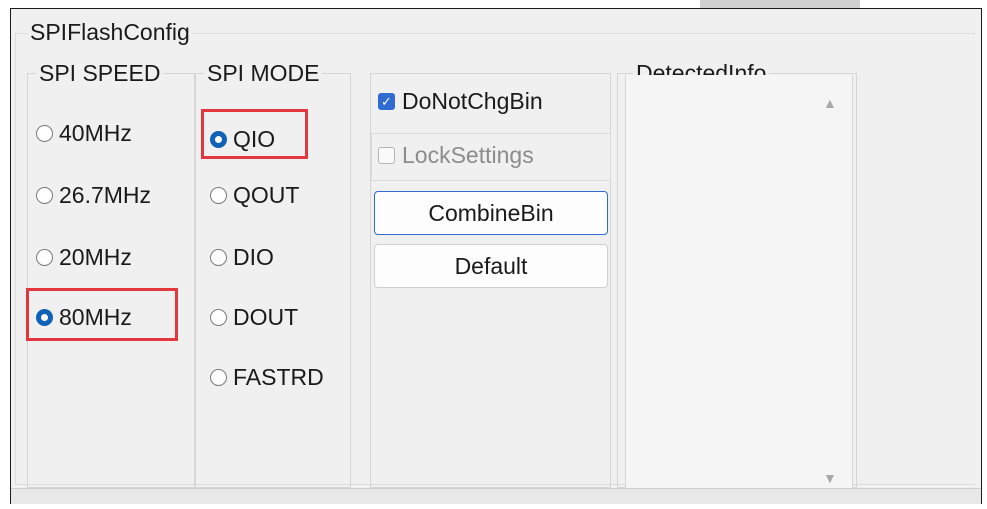 The height and width of the screenshot is (509, 987). I want to click on spi-flash-config-title: SPIFlashConfig, so click(110, 32).